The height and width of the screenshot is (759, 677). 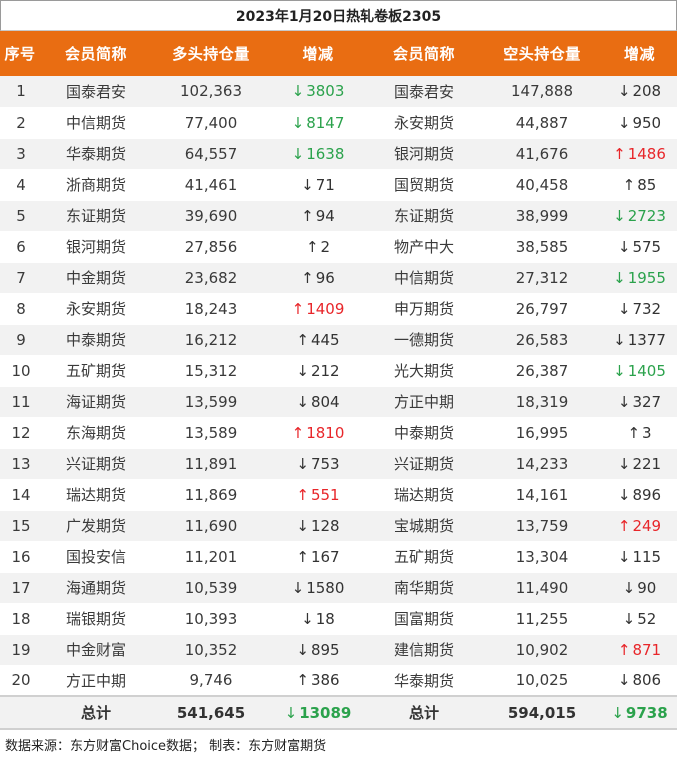 I want to click on short-position-cell: 44,887, so click(x=542, y=123).